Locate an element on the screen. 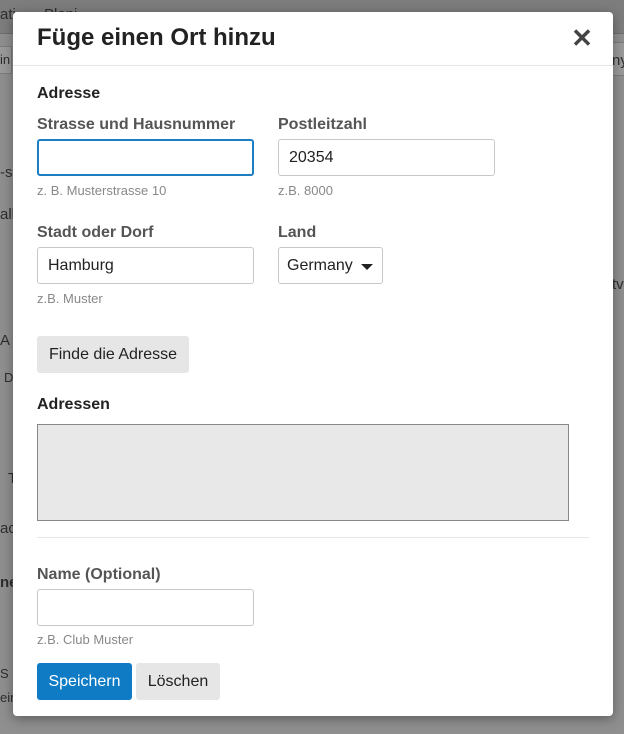  street-input is located at coordinates (145, 157).